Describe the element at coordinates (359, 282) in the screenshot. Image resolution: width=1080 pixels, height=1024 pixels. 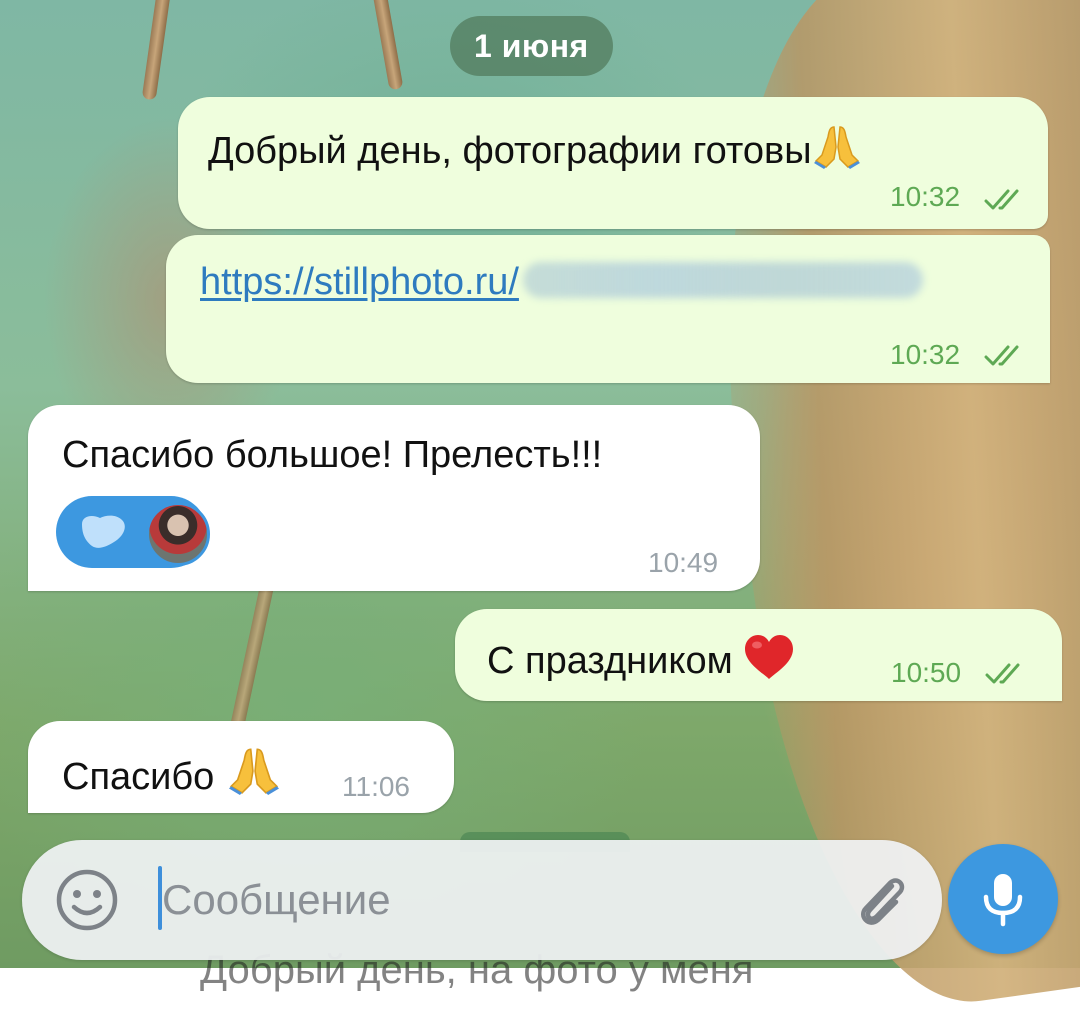
I see `link-url: https://stillphoto.ru/` at that location.